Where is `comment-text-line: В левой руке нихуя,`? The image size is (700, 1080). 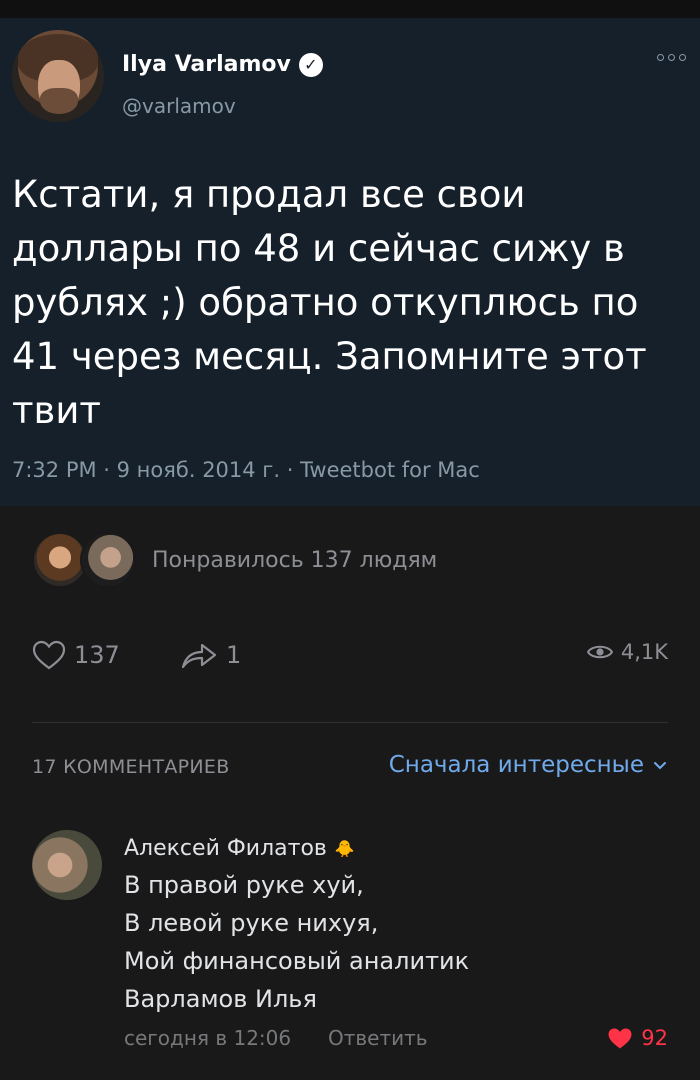 comment-text-line: В левой руке нихуя, is located at coordinates (251, 923).